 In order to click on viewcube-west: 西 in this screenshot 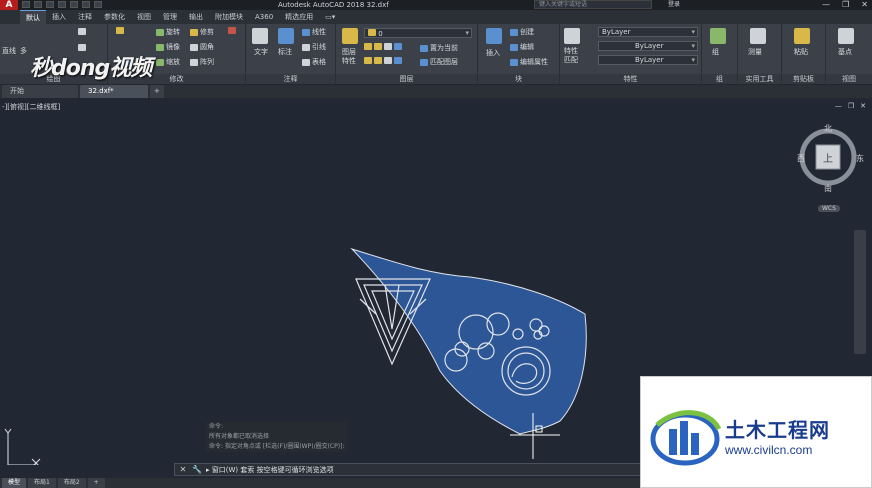, I will do `click(801, 158)`.